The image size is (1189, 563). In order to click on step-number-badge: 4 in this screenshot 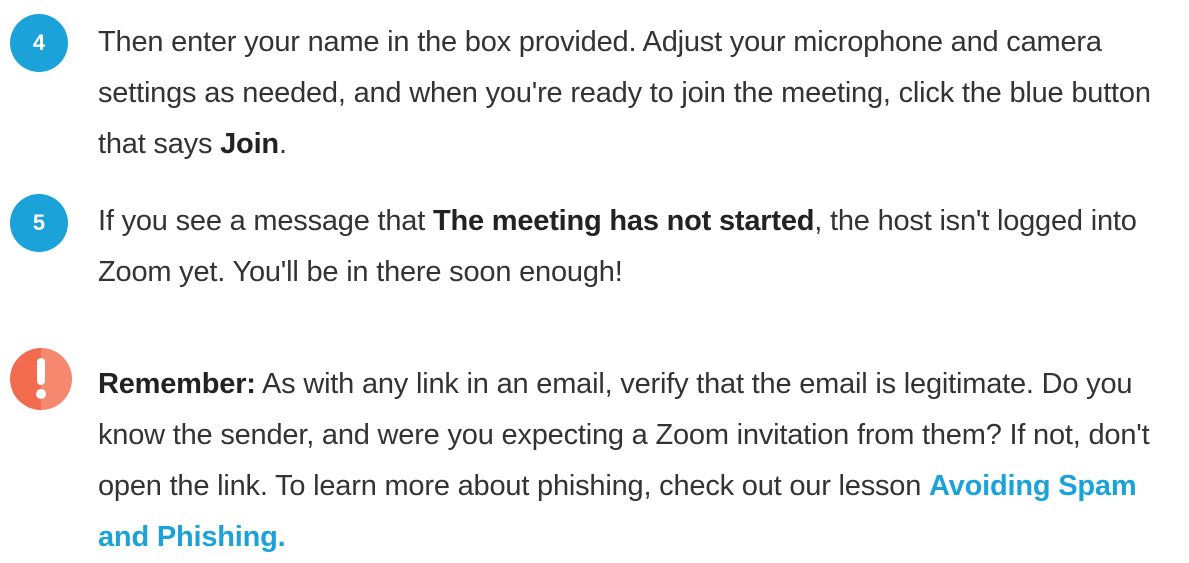, I will do `click(39, 43)`.